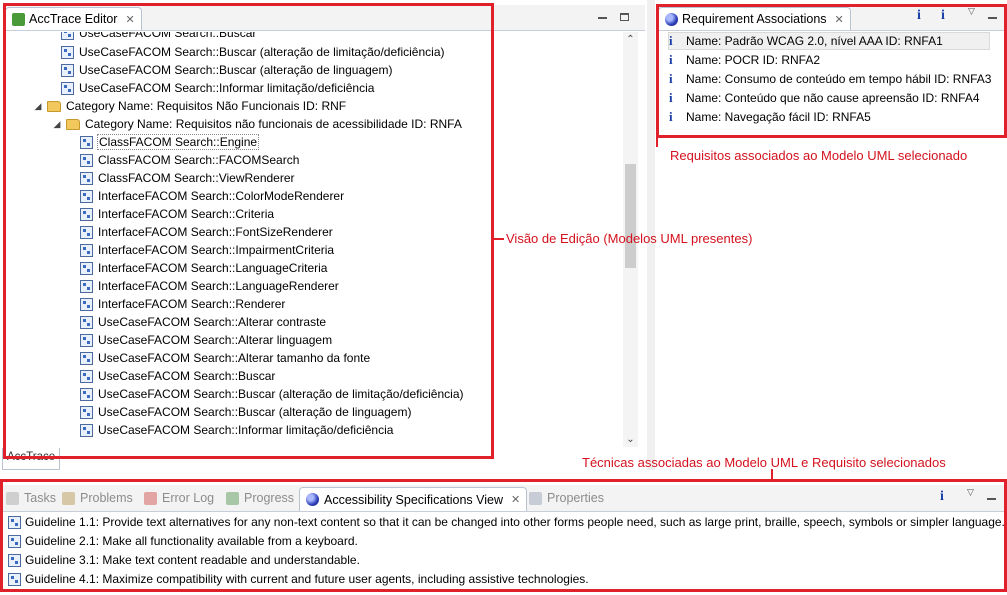 The width and height of the screenshot is (1007, 595). I want to click on tree-item: InterfaceFACOM Search::LanguageCriteria, so click(203, 268).